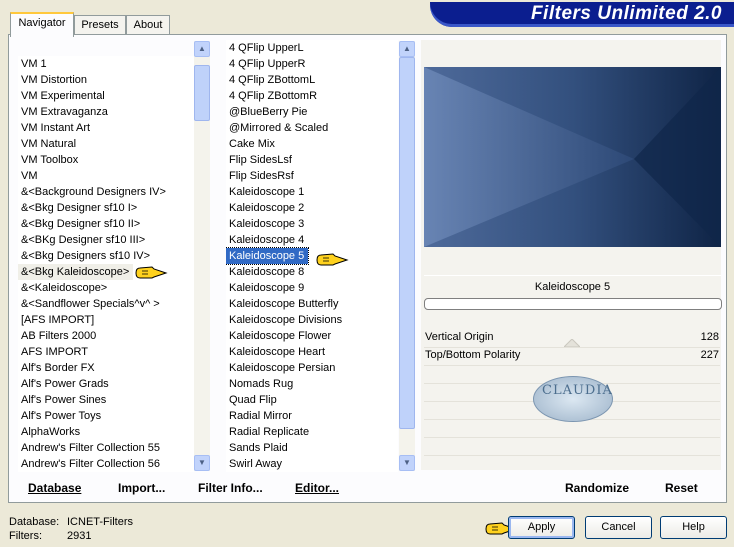 This screenshot has height=547, width=734. I want to click on list-item: AB Filters 2000, so click(106, 336).